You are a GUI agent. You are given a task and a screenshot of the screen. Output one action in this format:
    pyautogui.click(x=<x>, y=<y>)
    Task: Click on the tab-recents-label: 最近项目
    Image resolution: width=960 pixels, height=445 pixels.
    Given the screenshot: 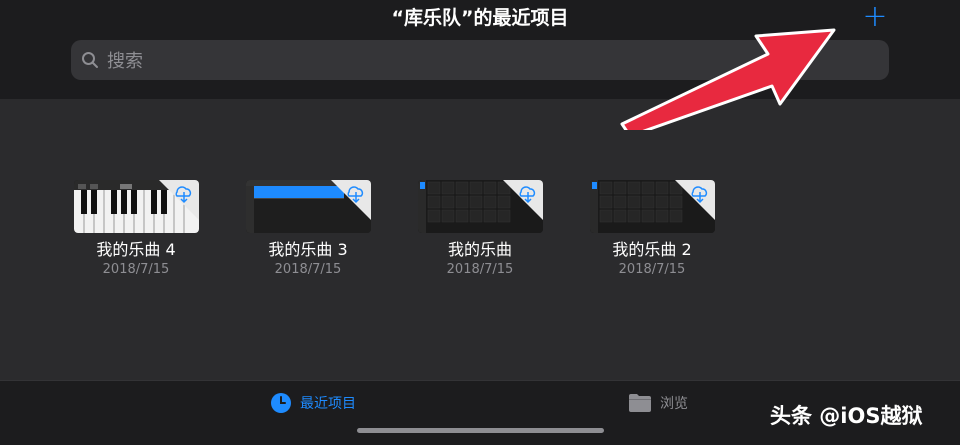 What is the action you would take?
    pyautogui.click(x=328, y=404)
    